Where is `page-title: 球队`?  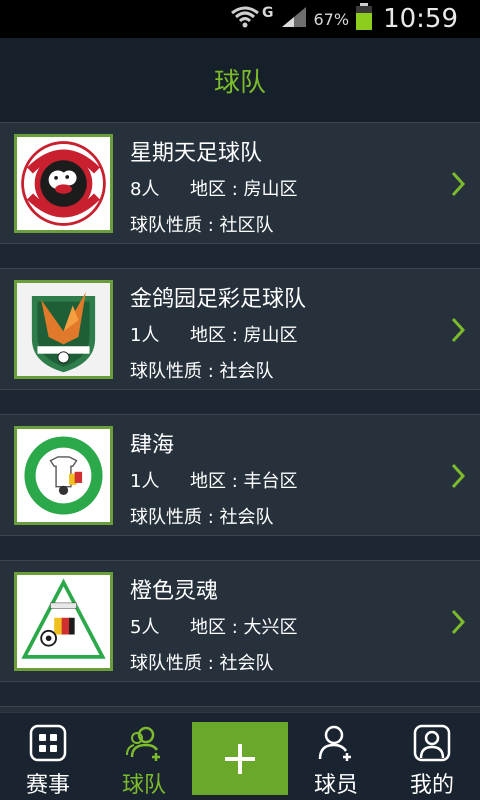 page-title: 球队 is located at coordinates (239, 82).